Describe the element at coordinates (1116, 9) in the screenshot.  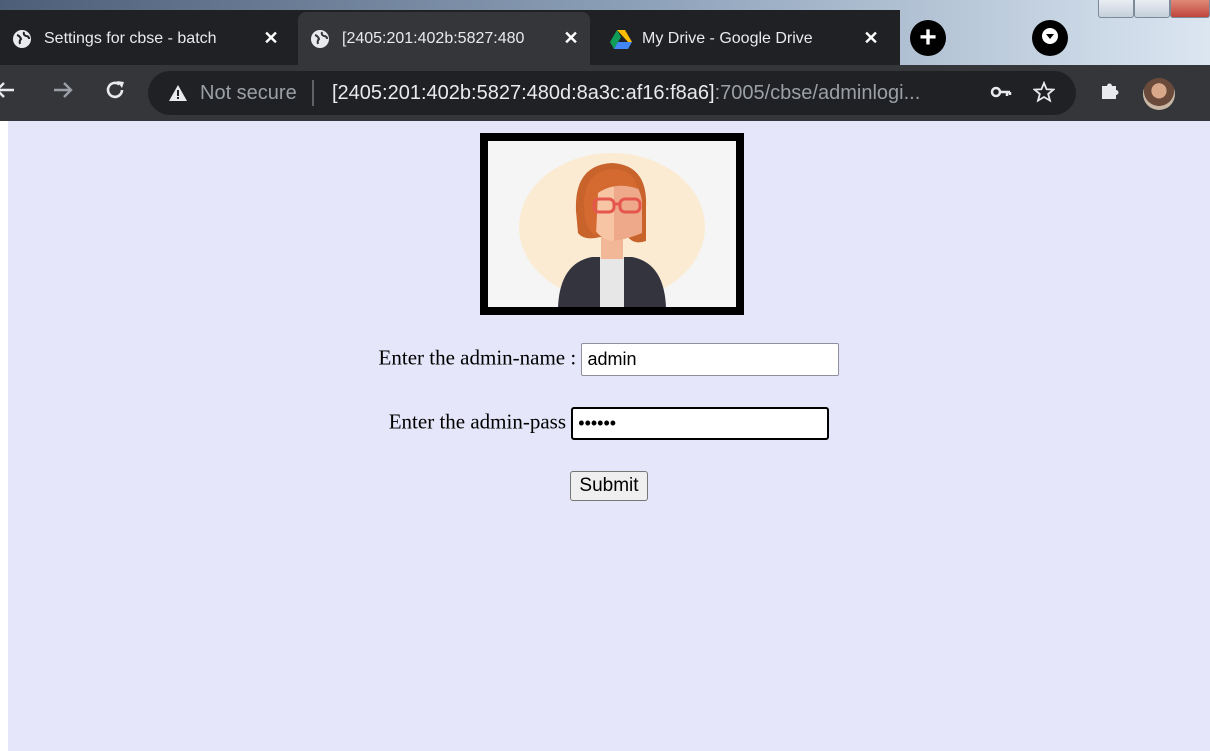
I see `minimize-button` at that location.